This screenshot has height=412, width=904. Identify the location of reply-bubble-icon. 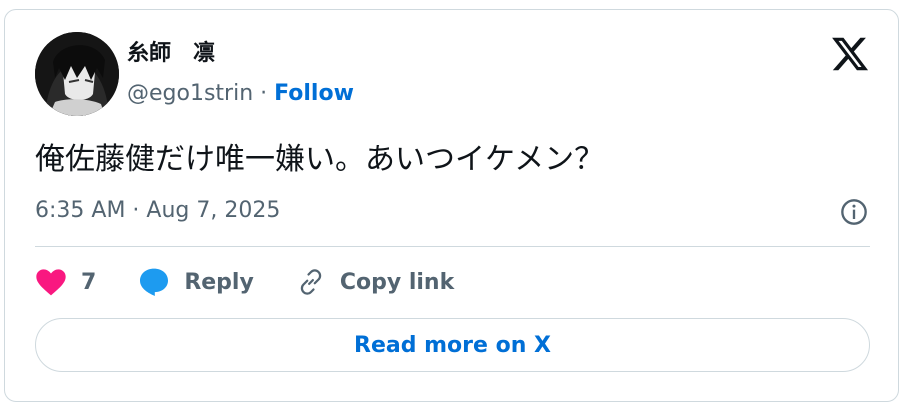
(154, 282).